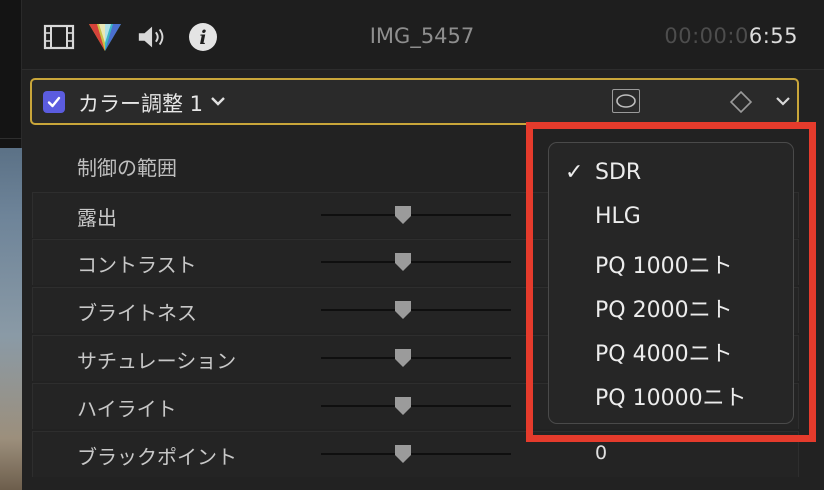  I want to click on popup-option: PQ 2000ニト, so click(672, 307).